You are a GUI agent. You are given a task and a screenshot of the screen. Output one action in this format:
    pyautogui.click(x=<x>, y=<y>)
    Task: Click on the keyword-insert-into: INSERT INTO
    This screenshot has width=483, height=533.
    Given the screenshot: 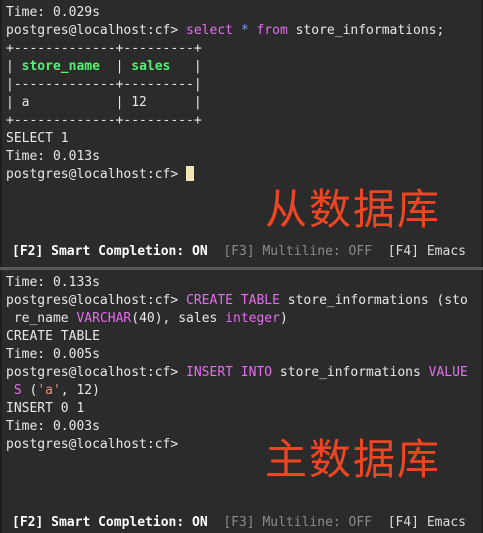 What is the action you would take?
    pyautogui.click(x=229, y=372)
    